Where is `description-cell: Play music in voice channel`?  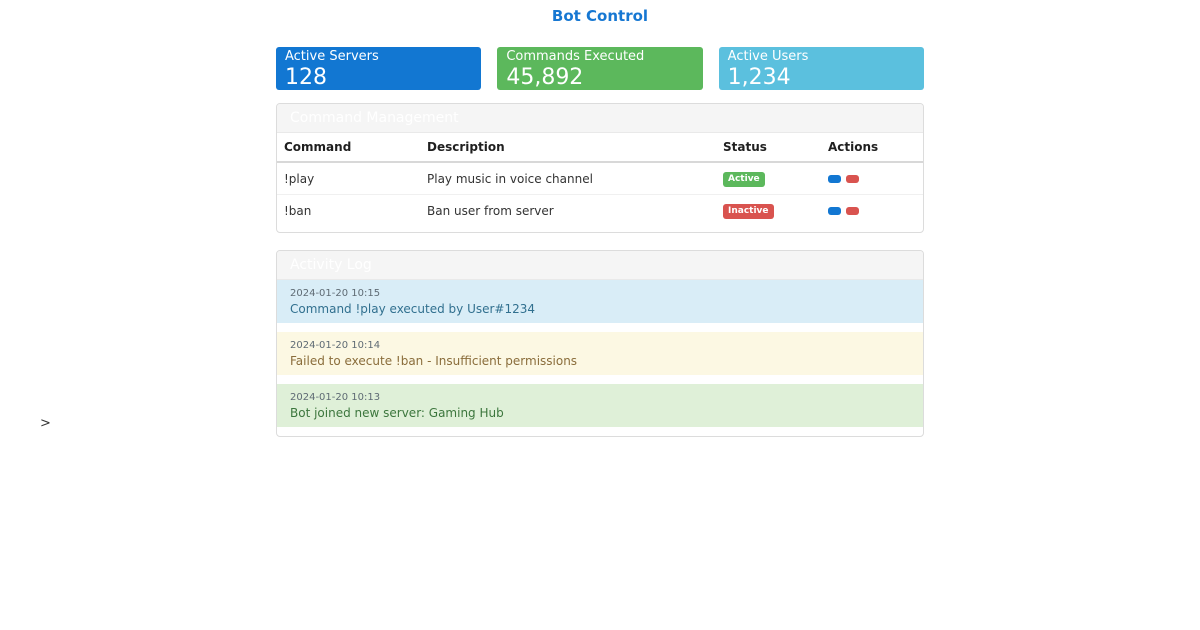
description-cell: Play music in voice channel is located at coordinates (568, 178).